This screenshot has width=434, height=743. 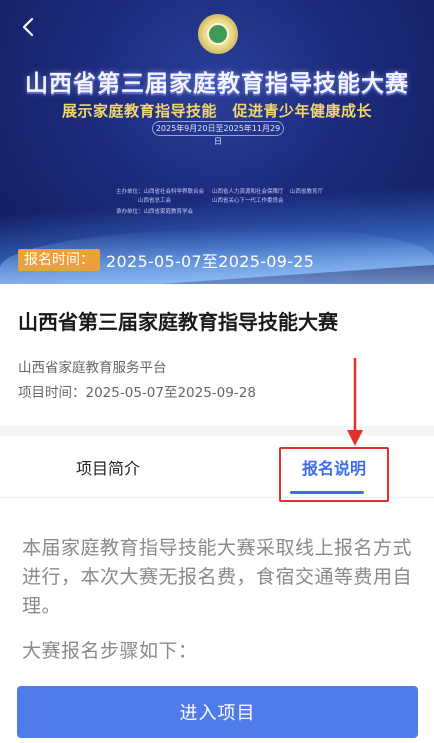 I want to click on banner-organizer: 主办单位：山西省社会科学界联合会, so click(x=160, y=192).